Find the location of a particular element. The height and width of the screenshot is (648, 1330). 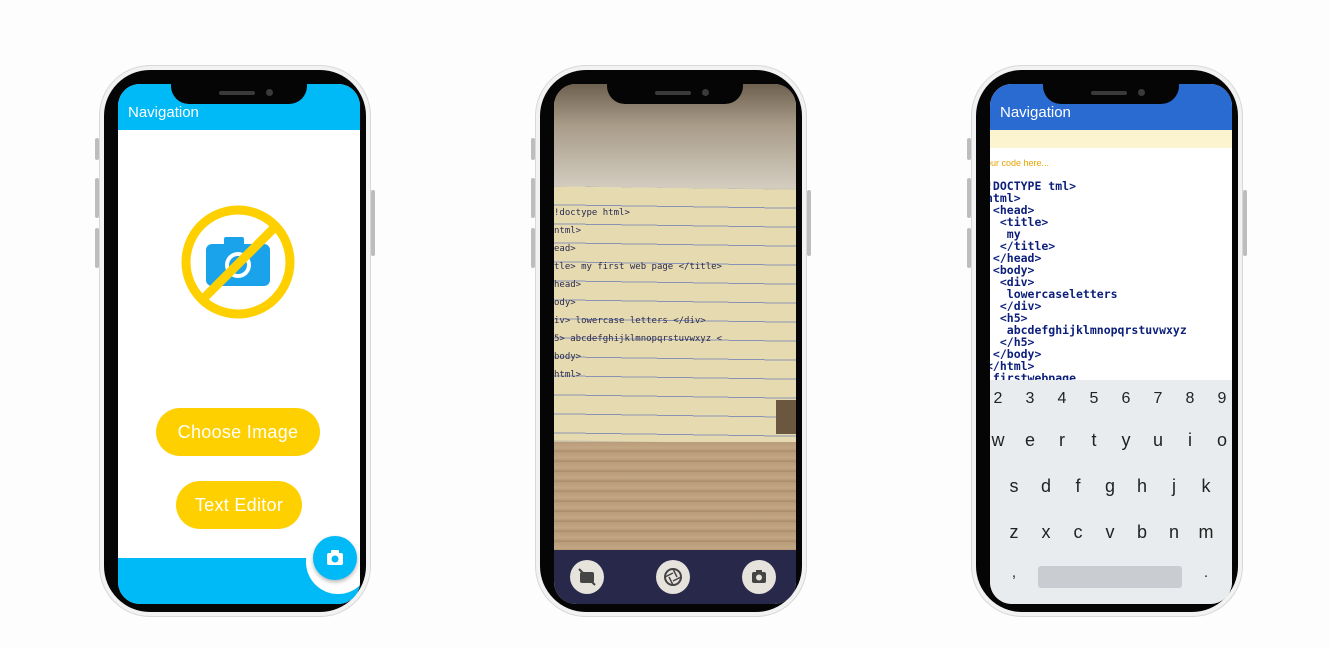

handwritten-paper is located at coordinates (675, 315).